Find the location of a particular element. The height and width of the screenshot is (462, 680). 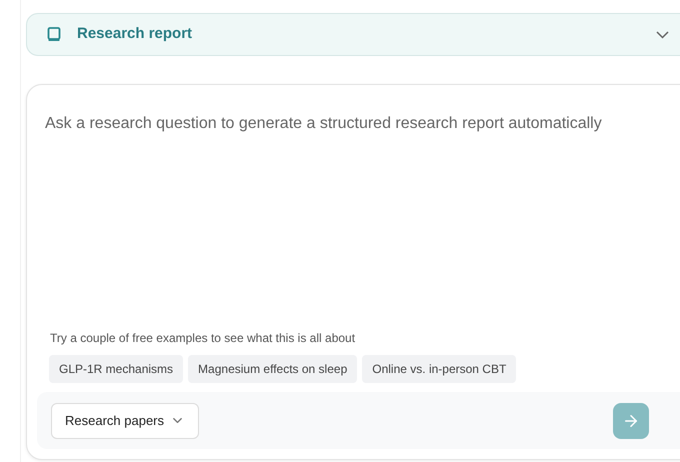

source-dropdown: Research papers is located at coordinates (125, 420).